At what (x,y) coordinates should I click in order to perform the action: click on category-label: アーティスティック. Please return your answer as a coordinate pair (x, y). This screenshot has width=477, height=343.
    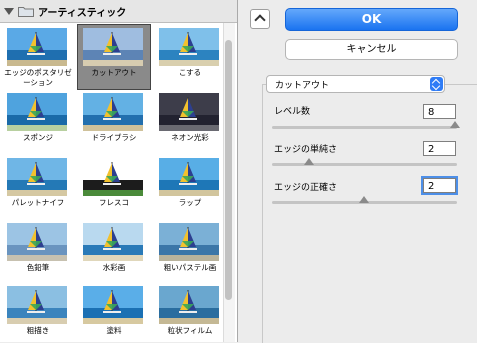
    Looking at the image, I should click on (82, 13).